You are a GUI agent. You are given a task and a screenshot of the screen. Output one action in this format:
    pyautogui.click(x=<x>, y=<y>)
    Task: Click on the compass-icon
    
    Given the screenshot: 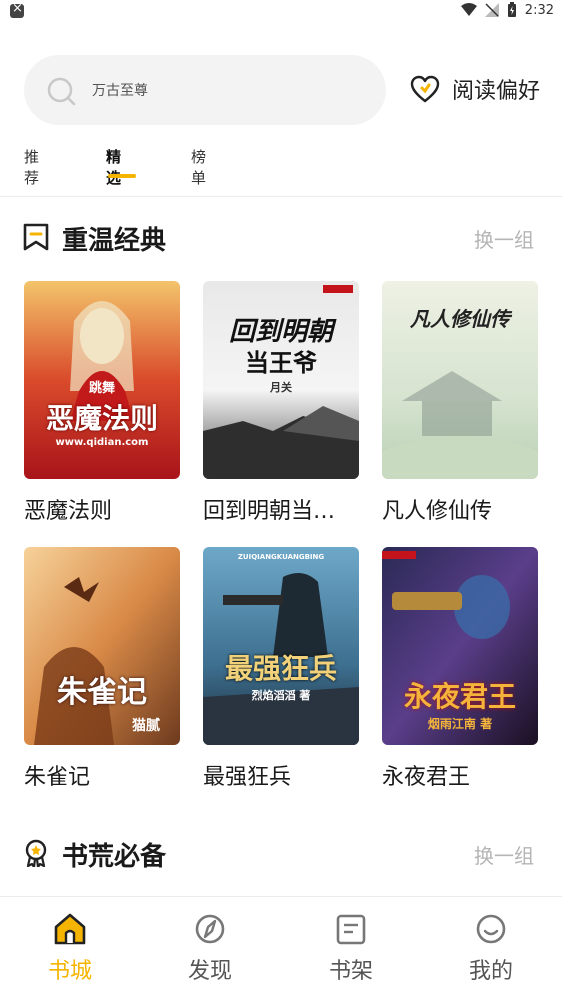 What is the action you would take?
    pyautogui.click(x=210, y=929)
    